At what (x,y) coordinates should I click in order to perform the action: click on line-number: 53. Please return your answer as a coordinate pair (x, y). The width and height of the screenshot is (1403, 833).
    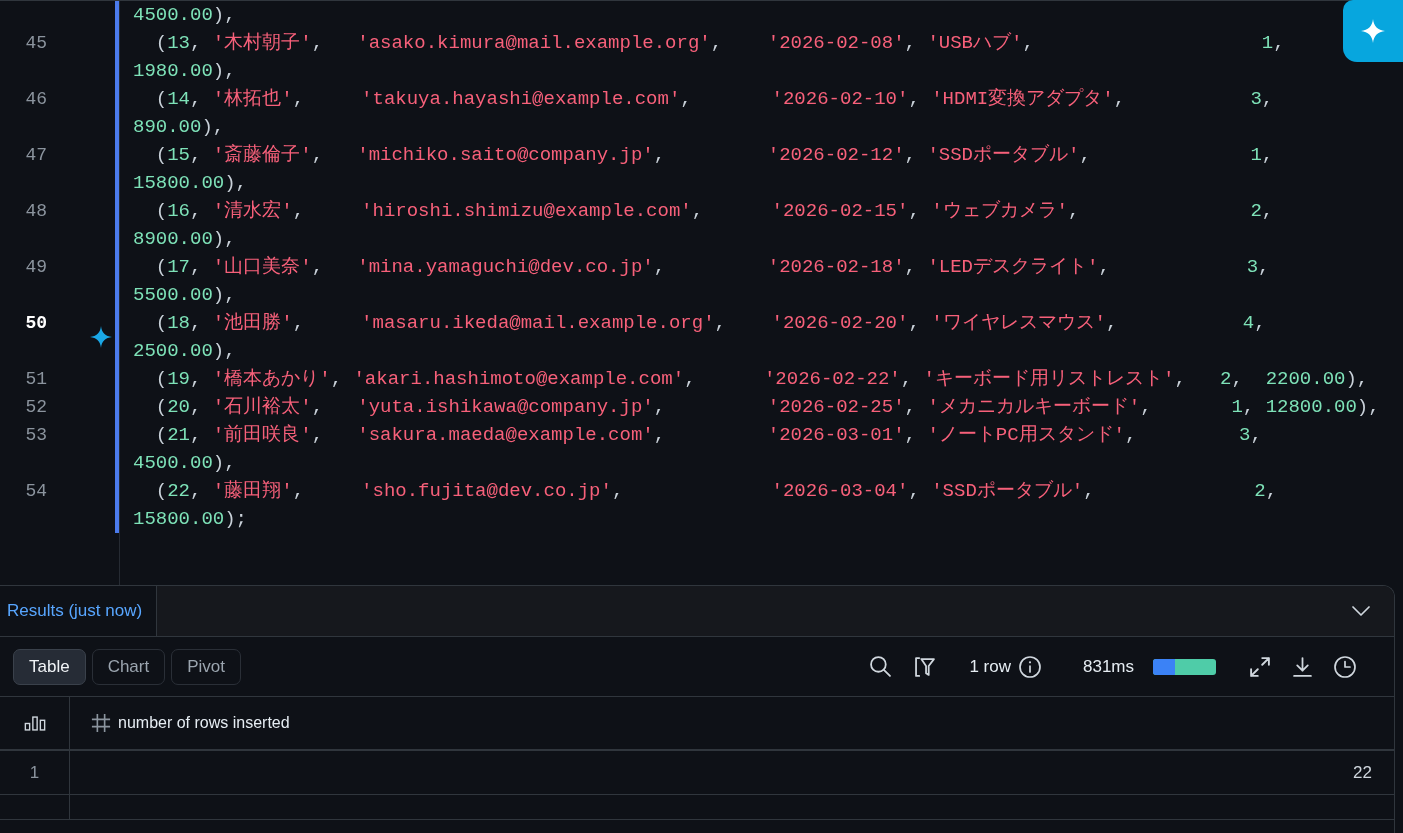
    Looking at the image, I should click on (35, 435).